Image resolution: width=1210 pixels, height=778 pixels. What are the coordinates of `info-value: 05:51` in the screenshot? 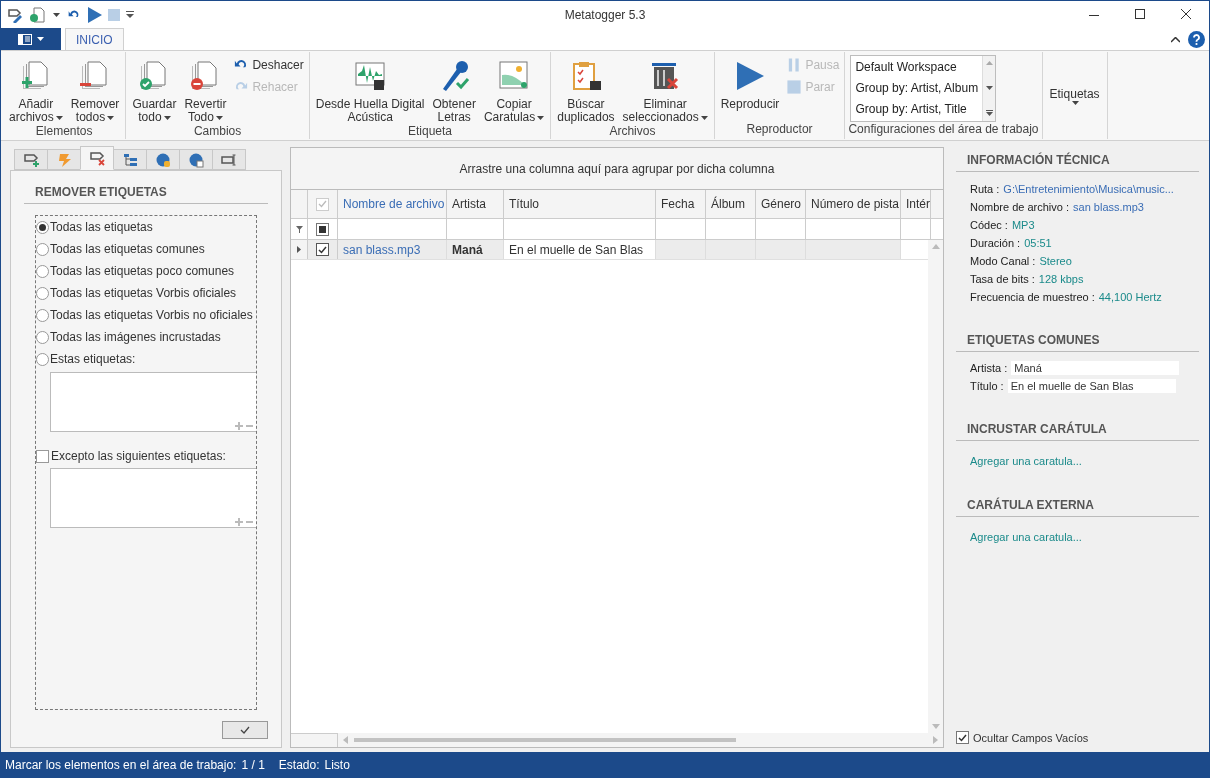 It's located at (1038, 243).